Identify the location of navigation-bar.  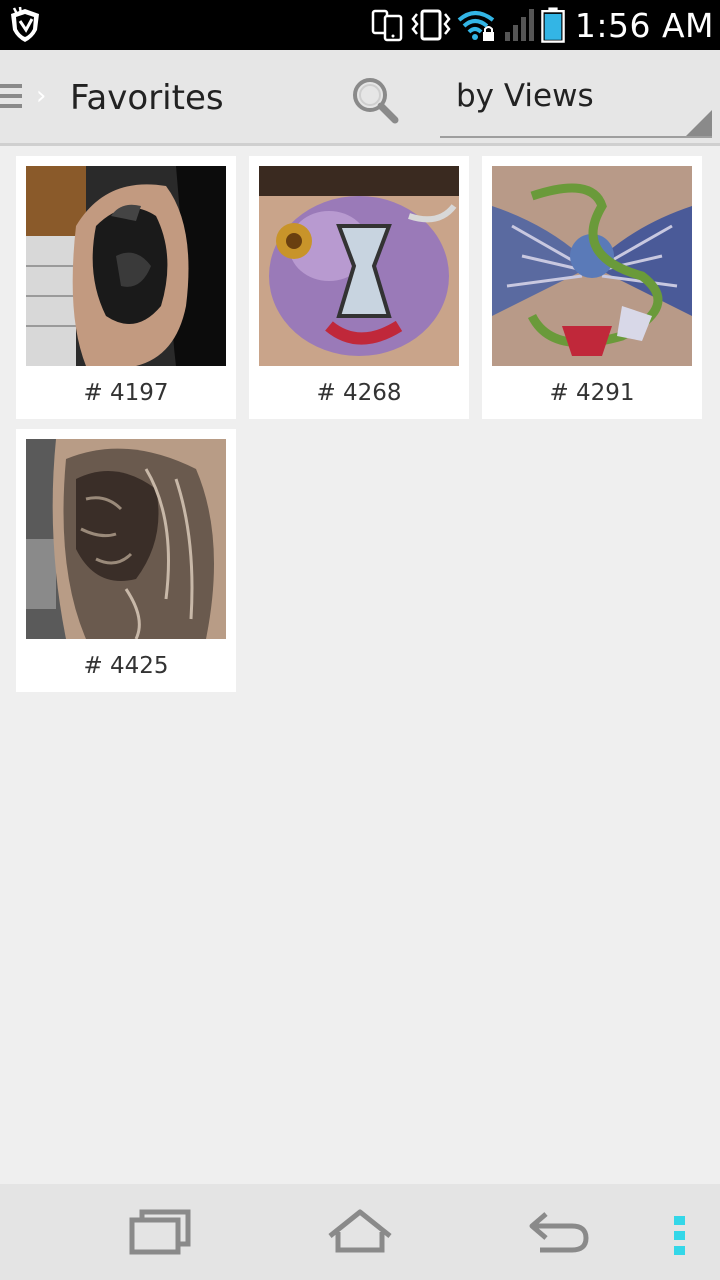
(360, 1232).